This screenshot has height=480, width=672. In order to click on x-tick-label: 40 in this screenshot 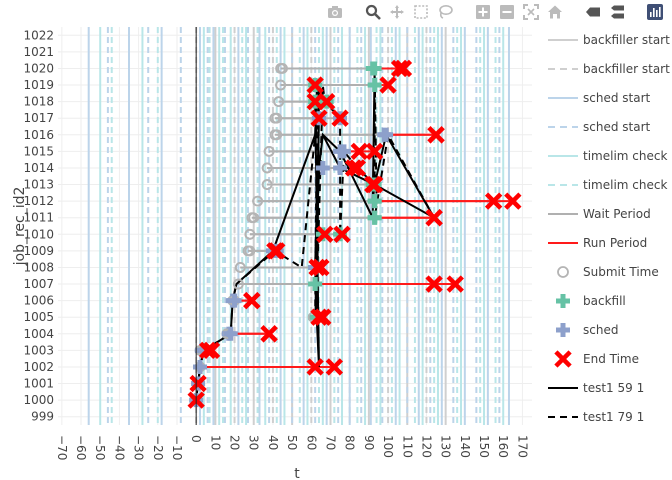, I will do `click(273, 442)`.